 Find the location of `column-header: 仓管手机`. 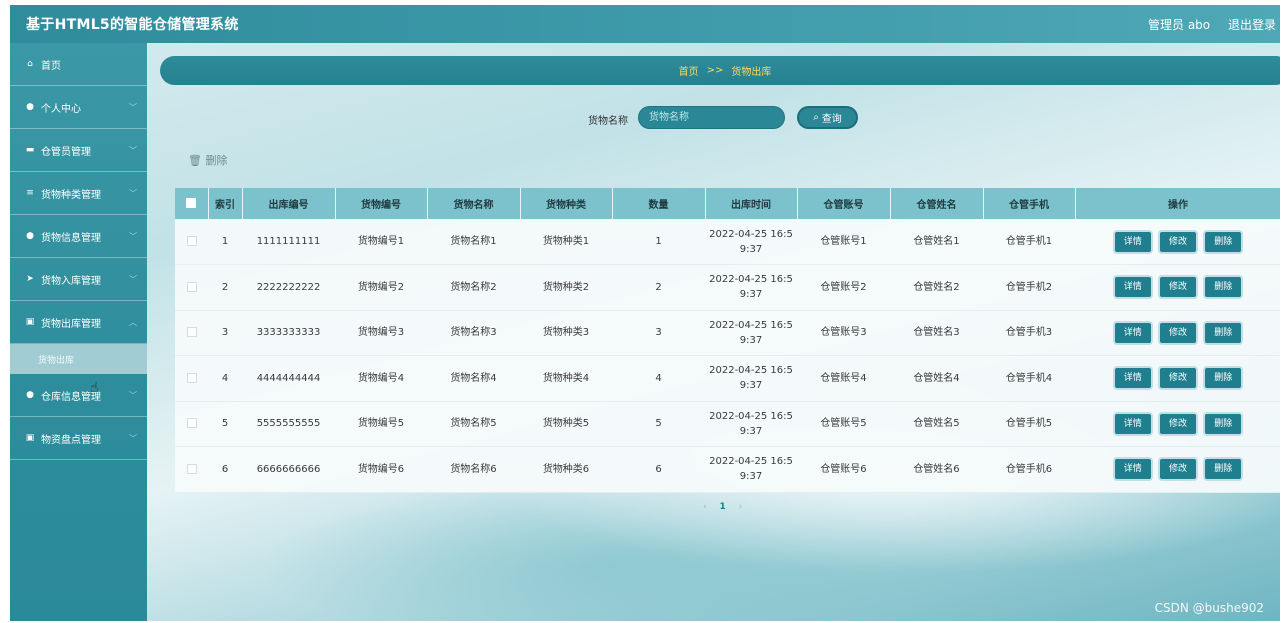

column-header: 仓管手机 is located at coordinates (1029, 203).